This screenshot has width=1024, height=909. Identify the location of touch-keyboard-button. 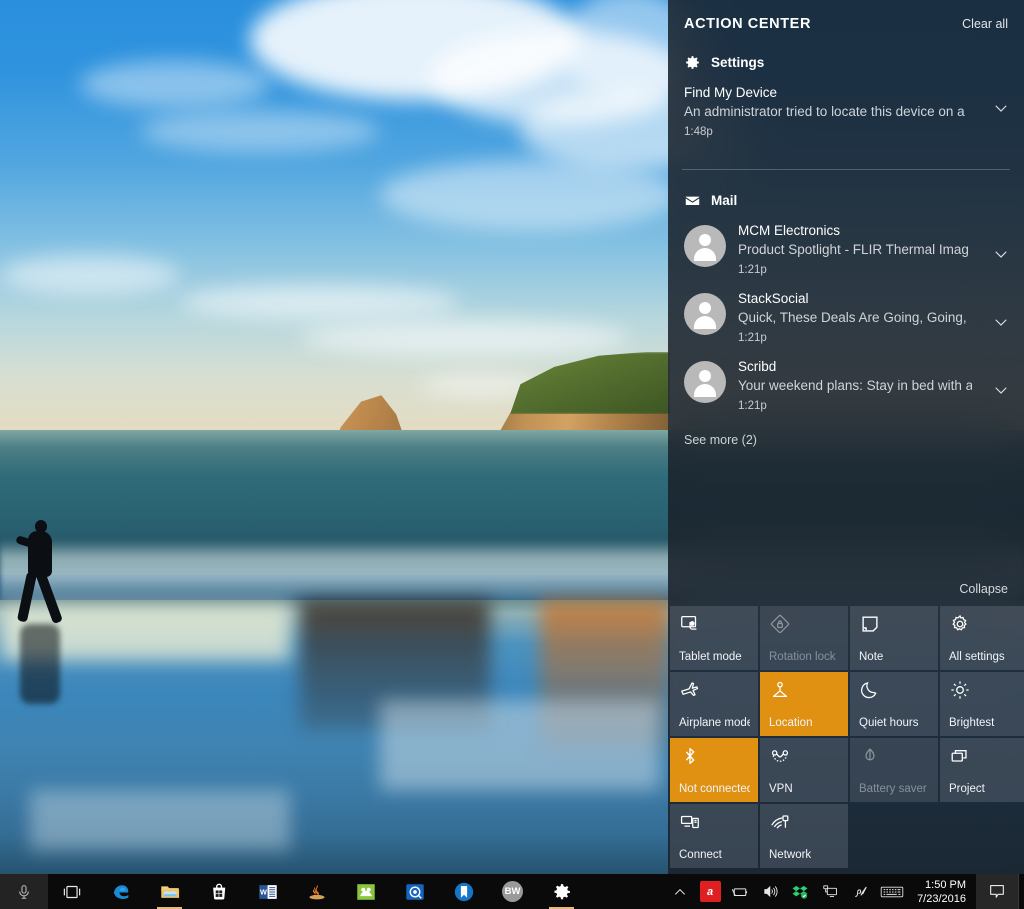
(892, 891).